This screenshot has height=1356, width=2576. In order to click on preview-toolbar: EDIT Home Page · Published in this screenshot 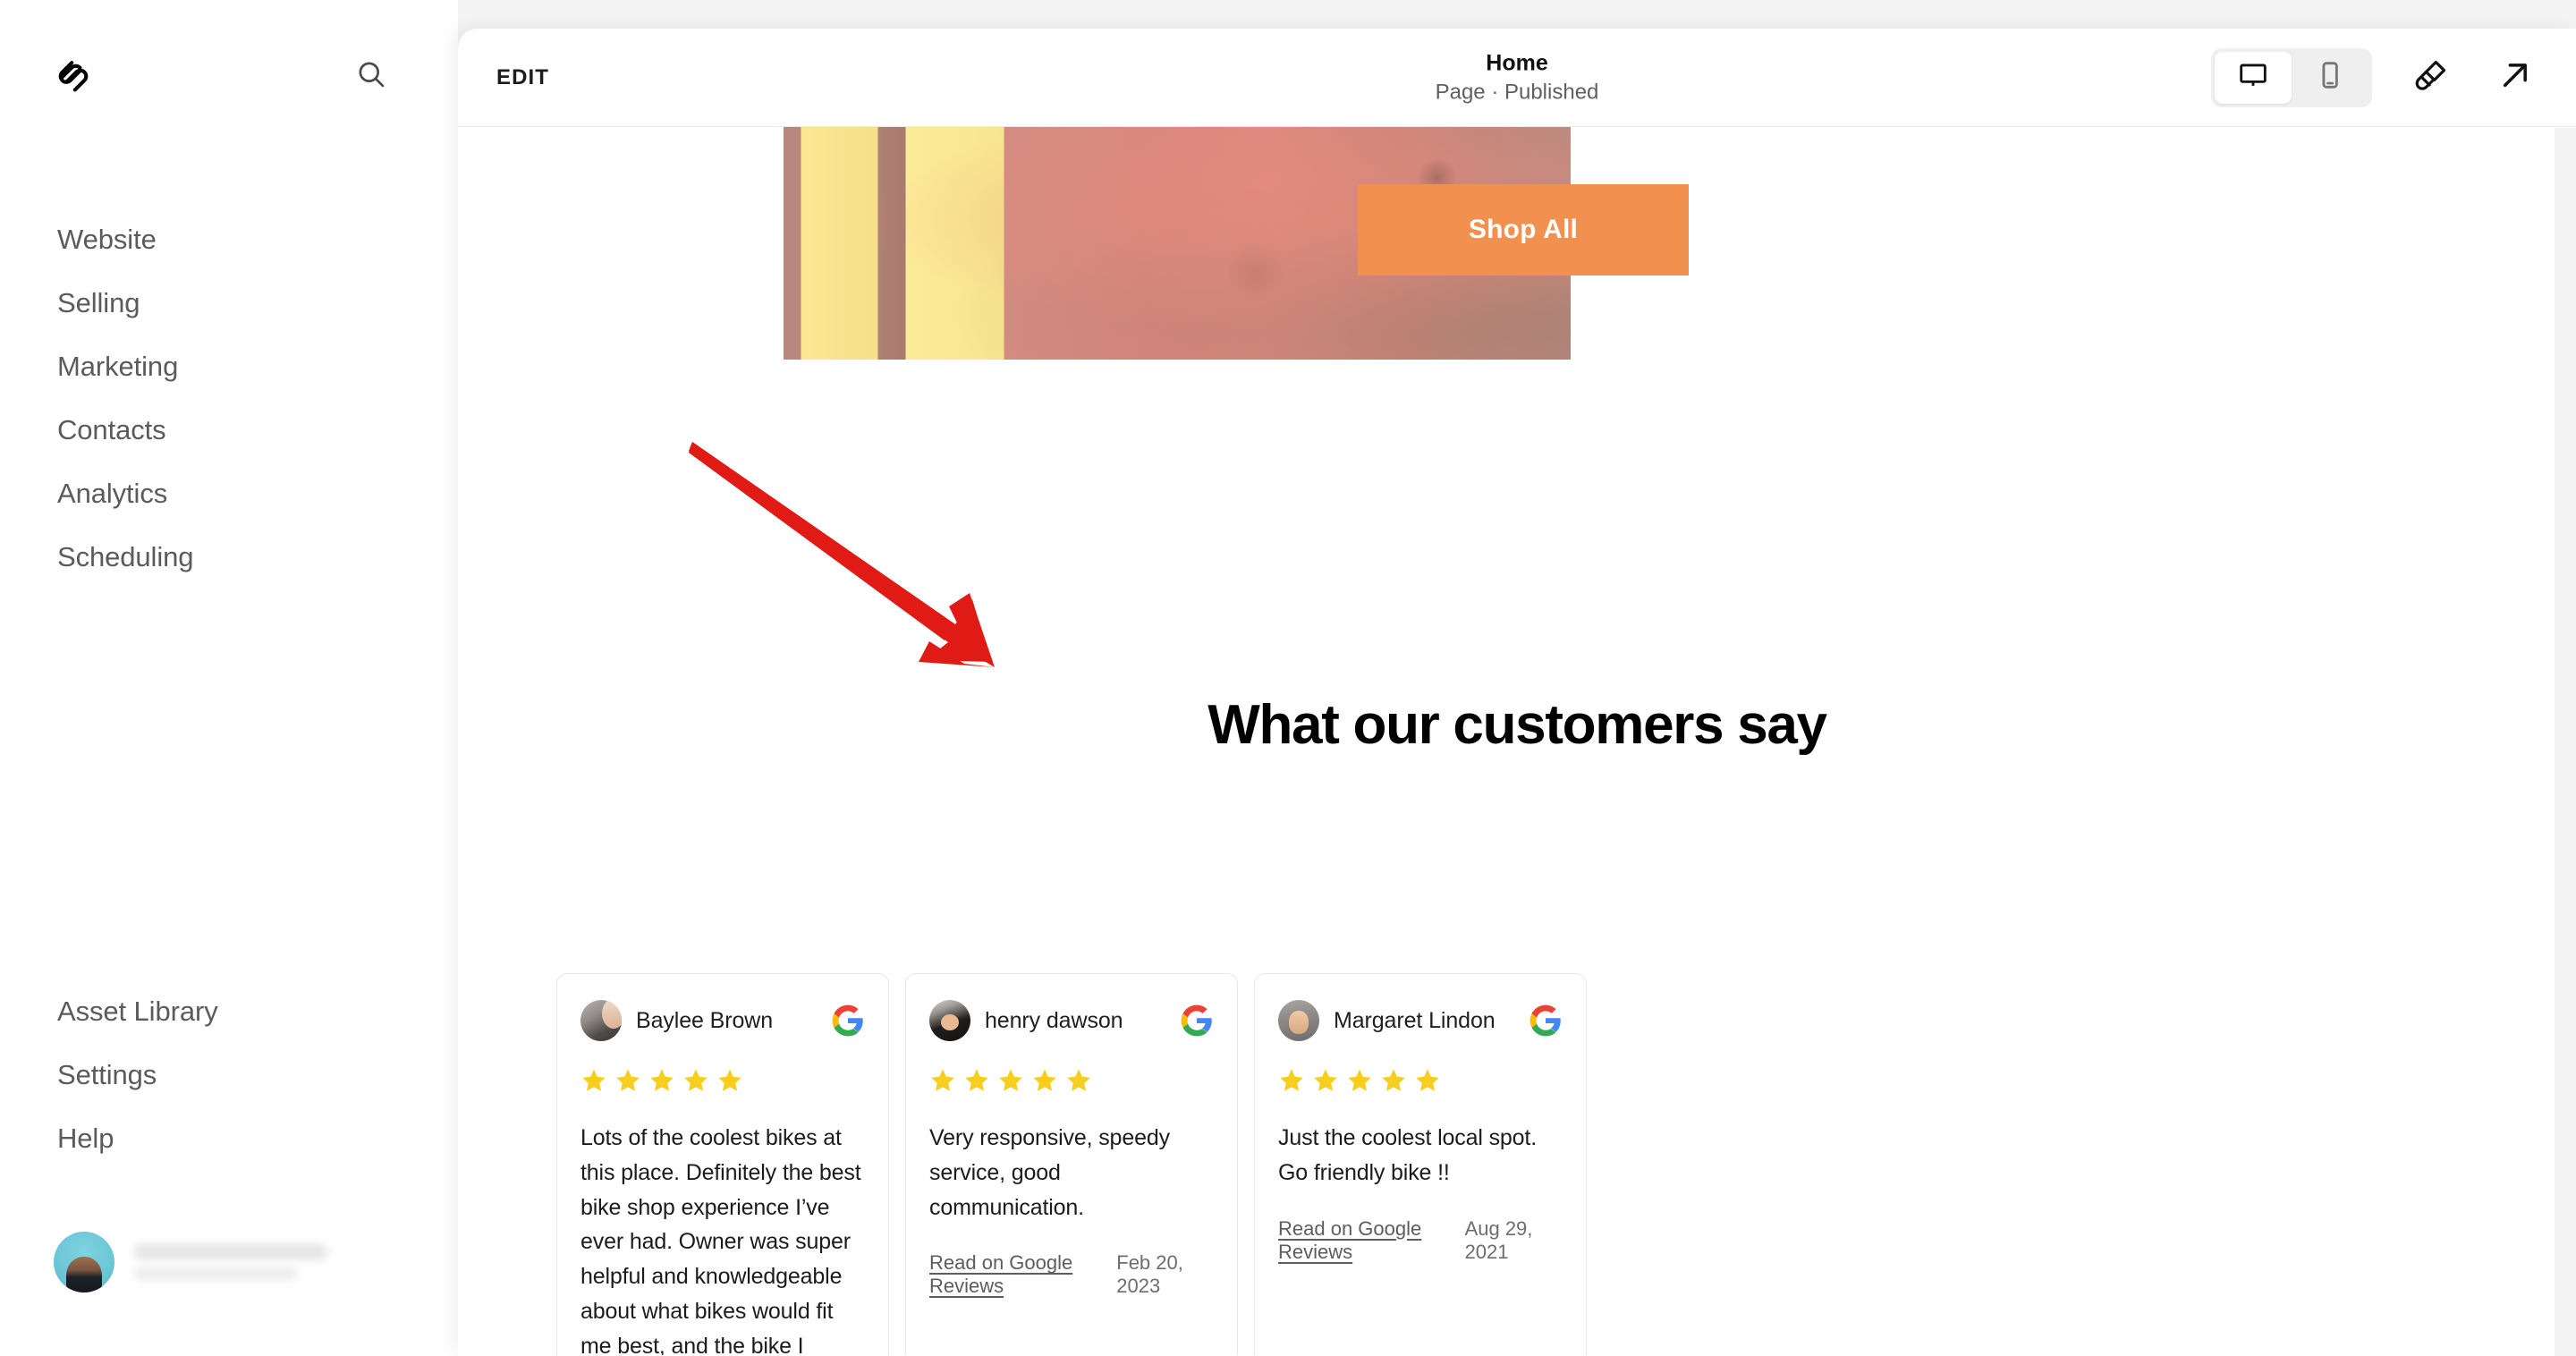, I will do `click(1517, 78)`.